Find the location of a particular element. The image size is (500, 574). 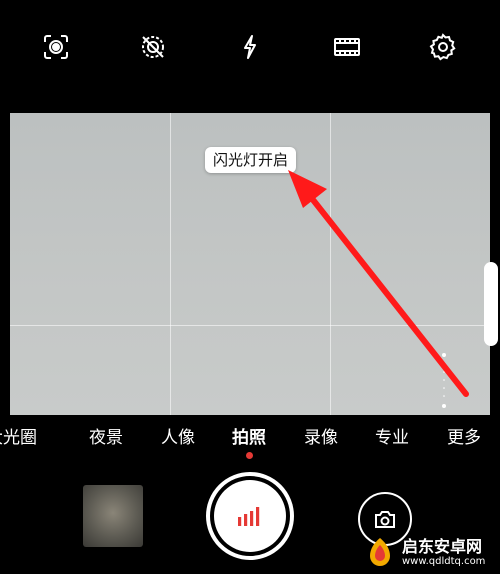

mode-aperture: 大光圈 is located at coordinates (18, 435).